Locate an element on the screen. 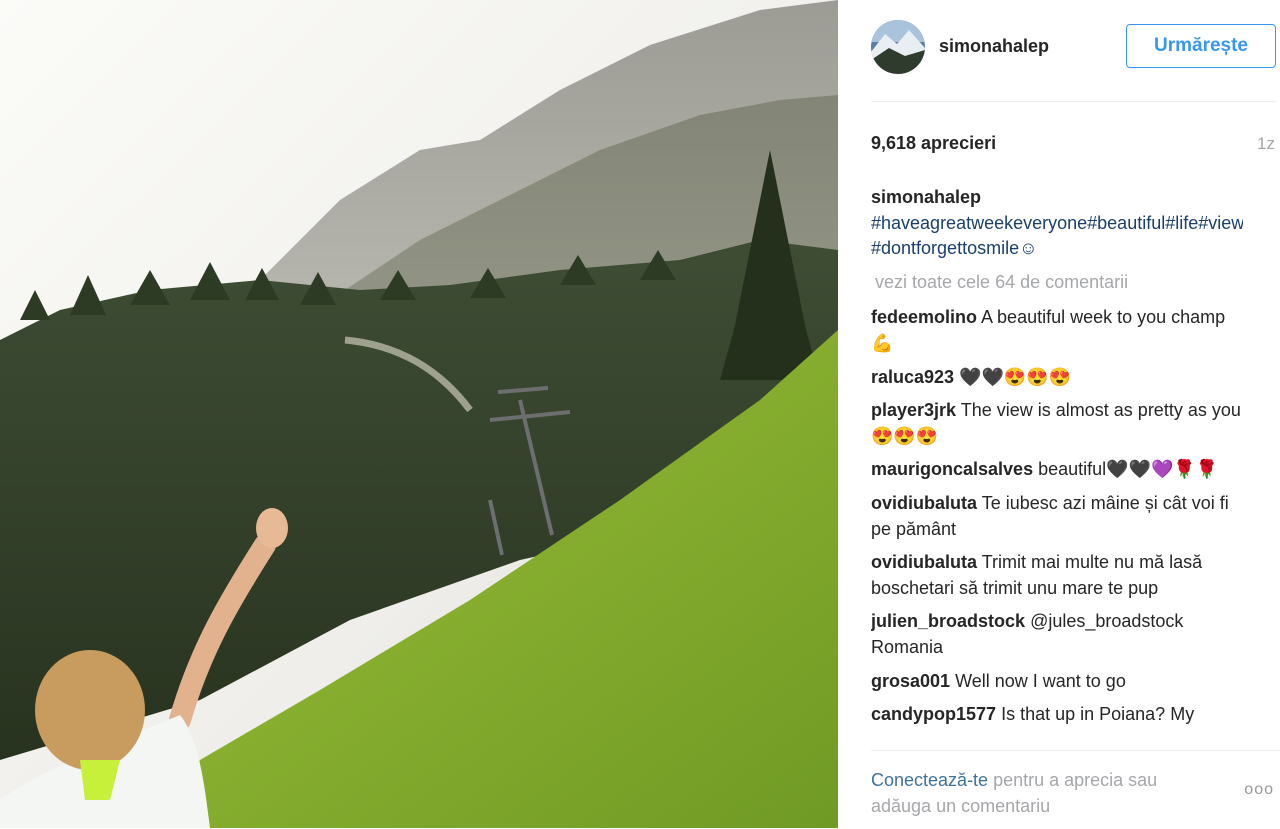  comment-item: raluca923 🖤🖤😍😍😍 is located at coordinates (1057, 378).